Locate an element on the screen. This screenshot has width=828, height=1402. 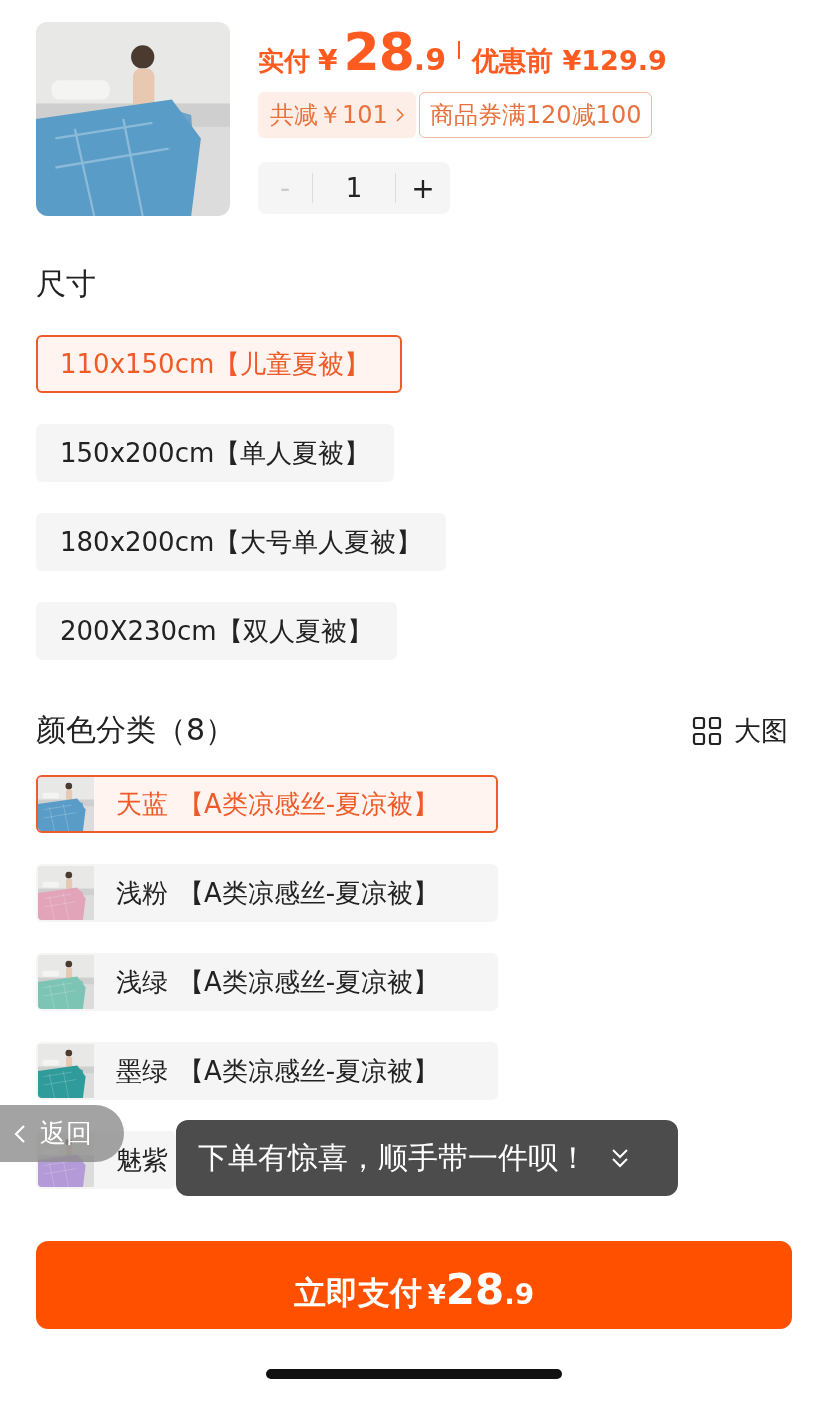
chevron-right-icon is located at coordinates (399, 115).